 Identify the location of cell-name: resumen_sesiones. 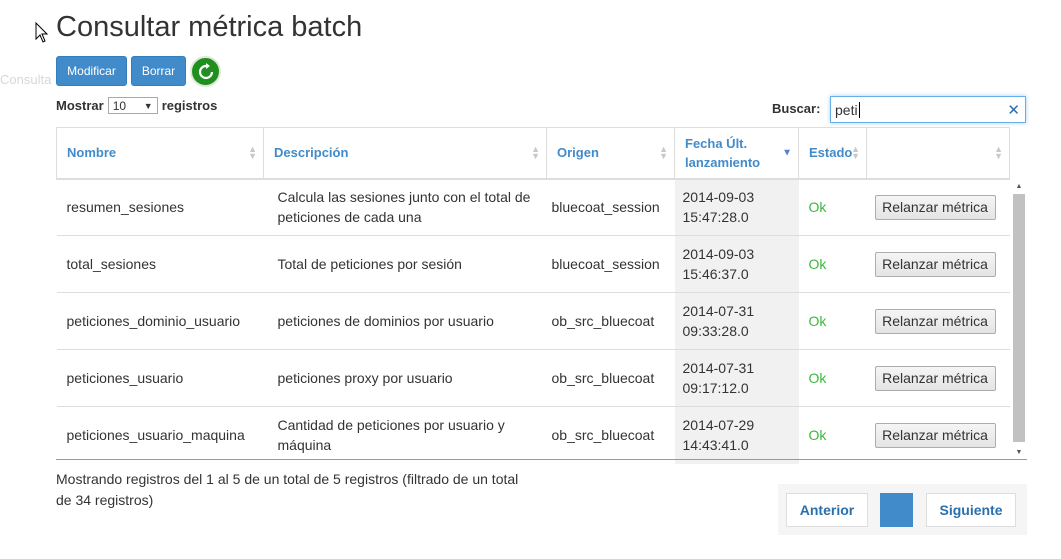
(125, 207).